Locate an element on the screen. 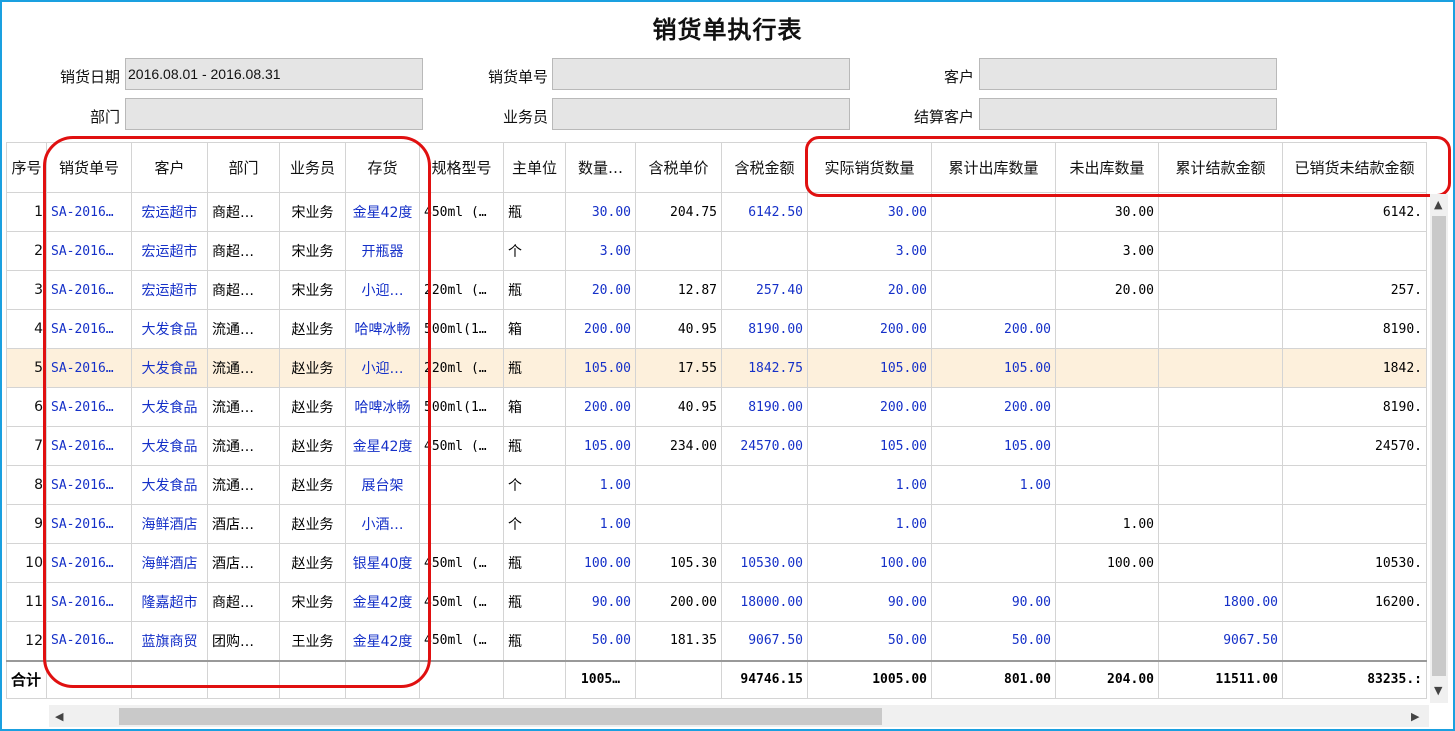 Image resolution: width=1455 pixels, height=731 pixels. scroll-up-icon: ▲ is located at coordinates (1438, 204).